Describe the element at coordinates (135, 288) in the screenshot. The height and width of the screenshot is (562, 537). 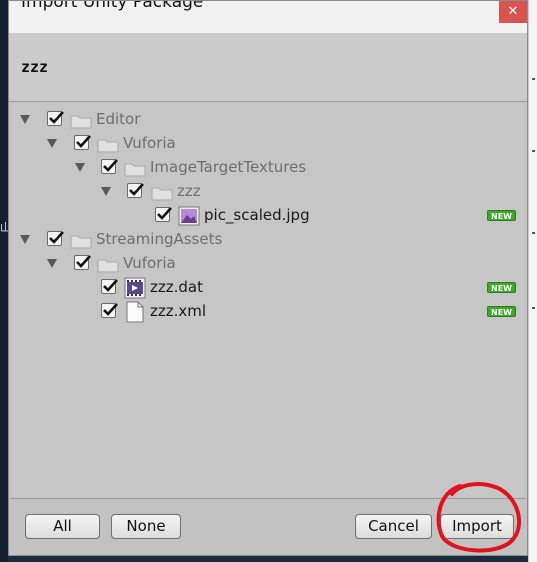
I see `data-file-icon` at that location.